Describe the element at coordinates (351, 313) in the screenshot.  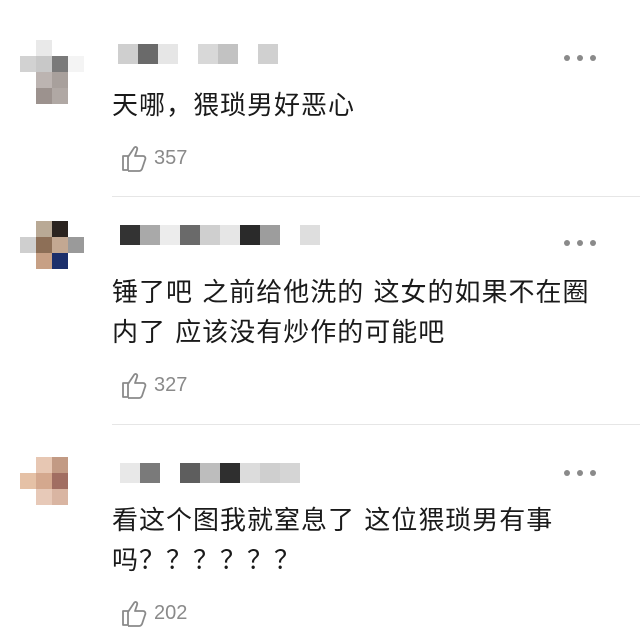
I see `comment-text: 锤了吧 之前给他洗的 这女的如果不在圈内了 应该没有炒作的可能吧` at that location.